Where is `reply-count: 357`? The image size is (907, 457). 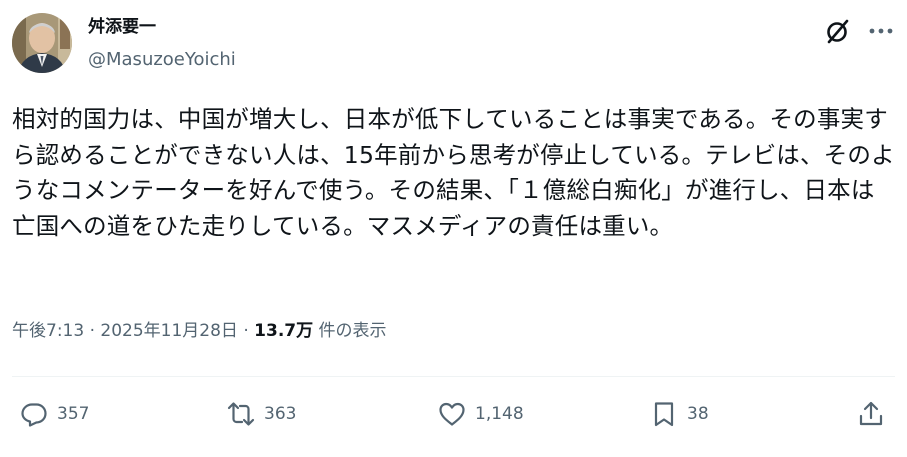
reply-count: 357 is located at coordinates (73, 414).